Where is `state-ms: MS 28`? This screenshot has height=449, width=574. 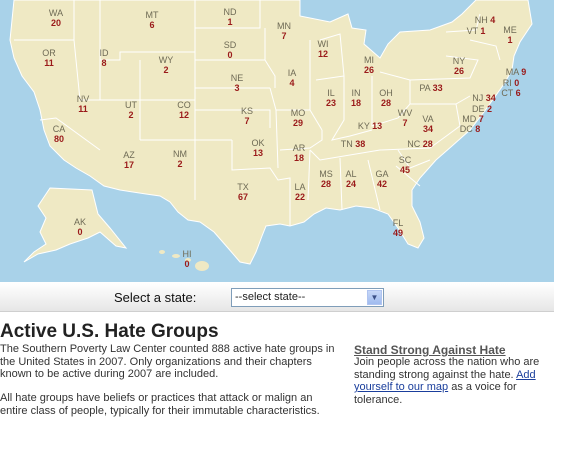 state-ms: MS 28 is located at coordinates (326, 179).